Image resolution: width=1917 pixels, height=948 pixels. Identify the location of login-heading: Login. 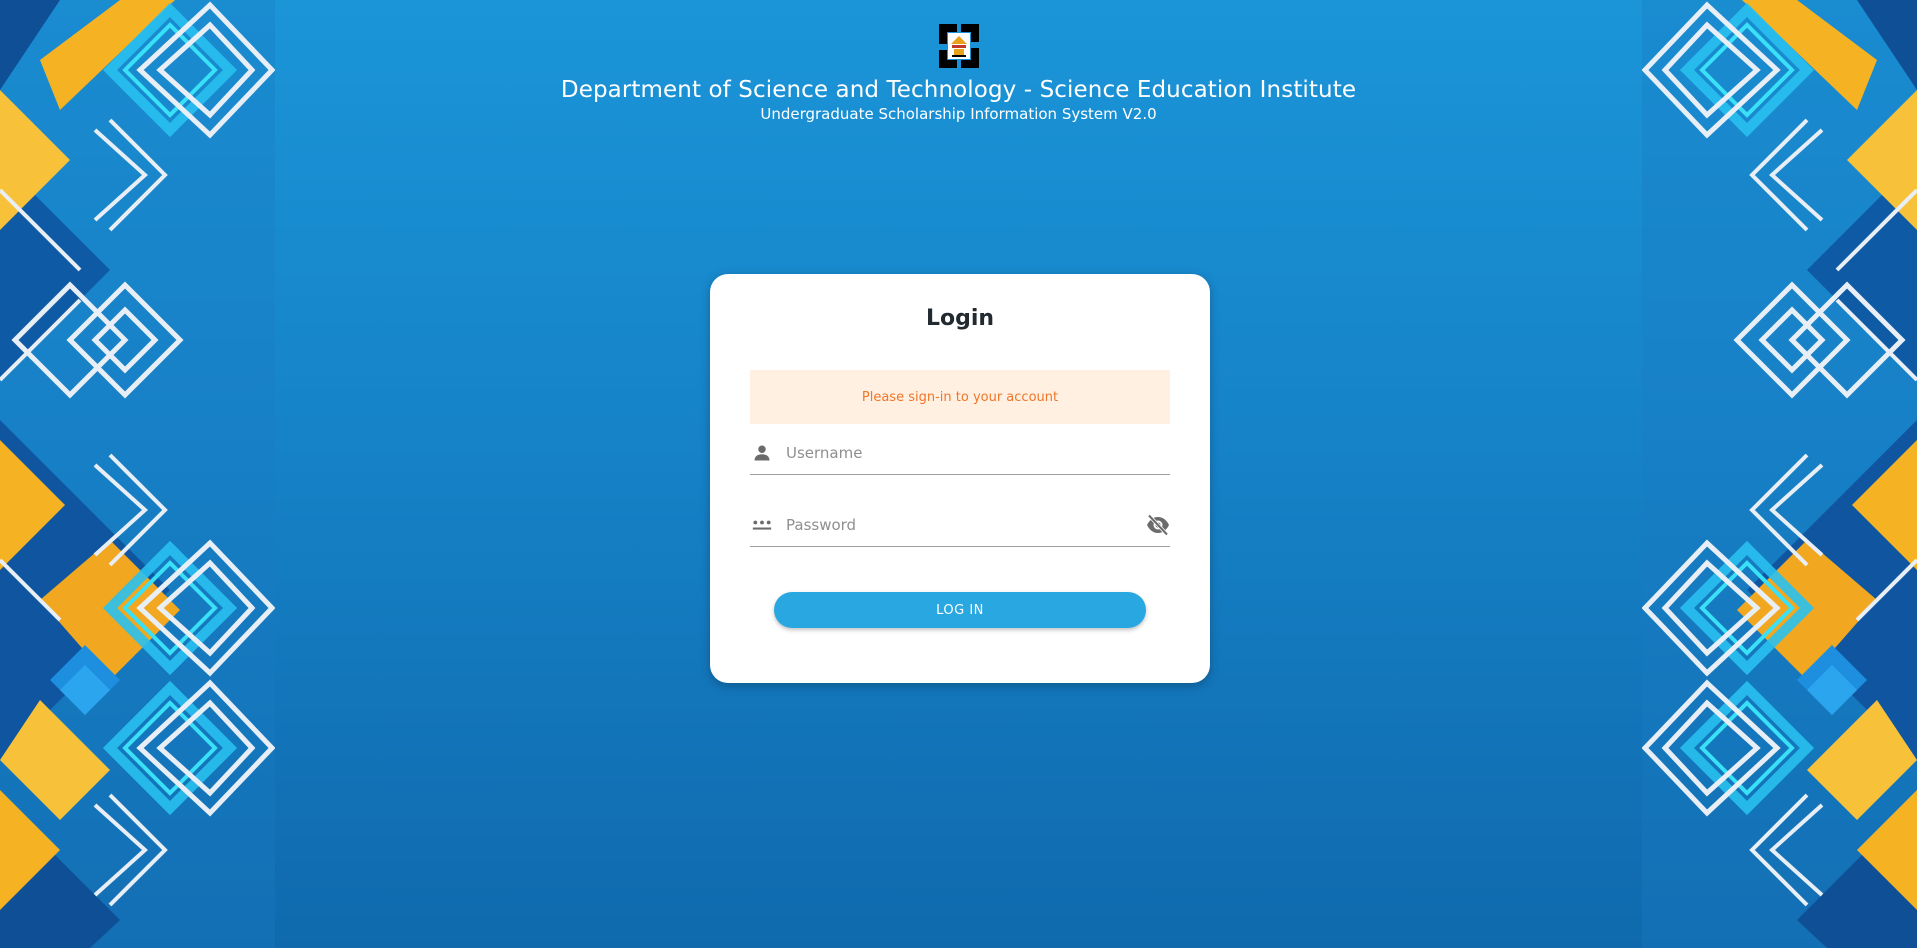
(960, 318).